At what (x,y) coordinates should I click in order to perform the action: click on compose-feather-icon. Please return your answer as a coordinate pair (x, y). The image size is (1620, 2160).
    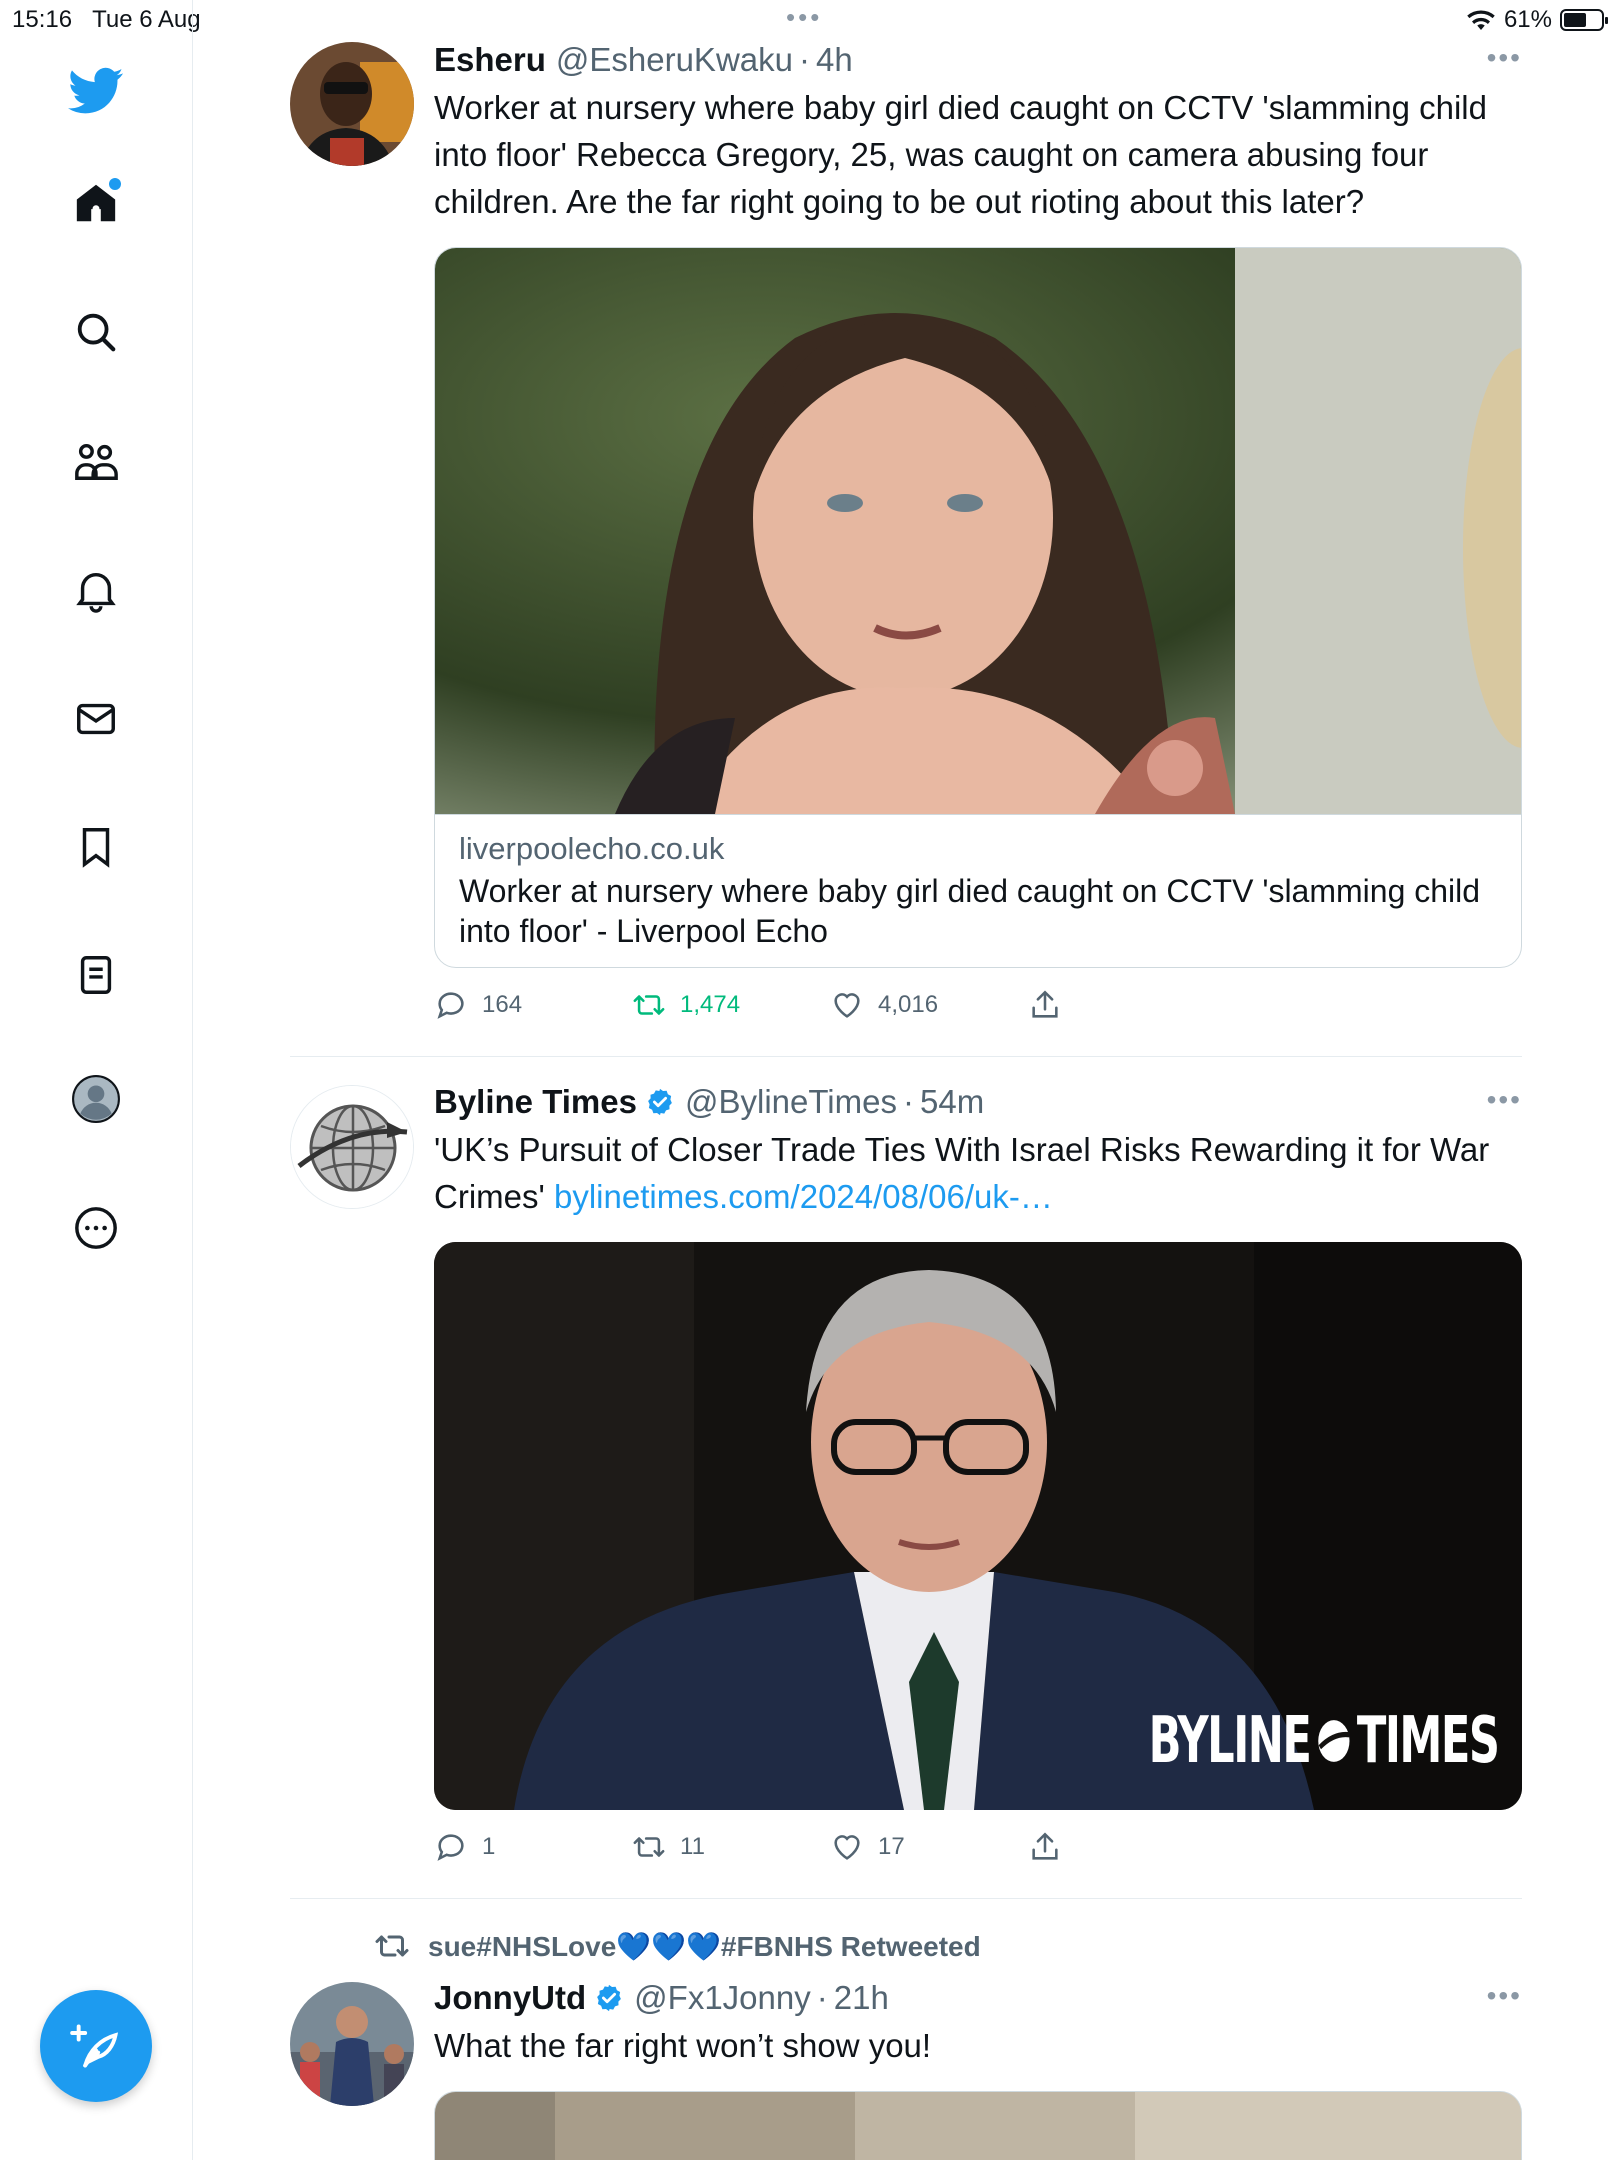
    Looking at the image, I should click on (94, 2046).